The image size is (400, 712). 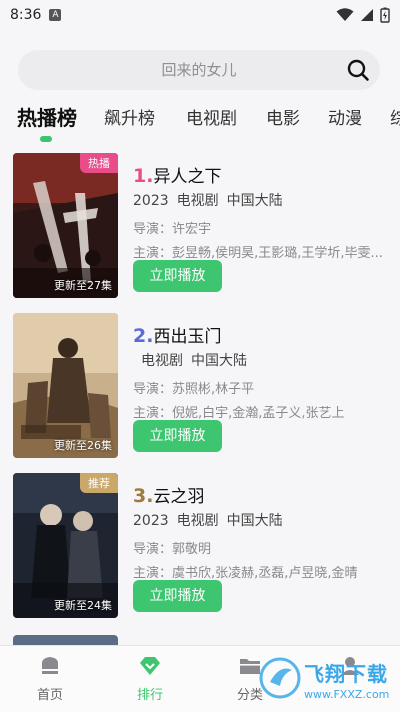 What do you see at coordinates (65, 640) in the screenshot?
I see `next-poster-peek` at bounding box center [65, 640].